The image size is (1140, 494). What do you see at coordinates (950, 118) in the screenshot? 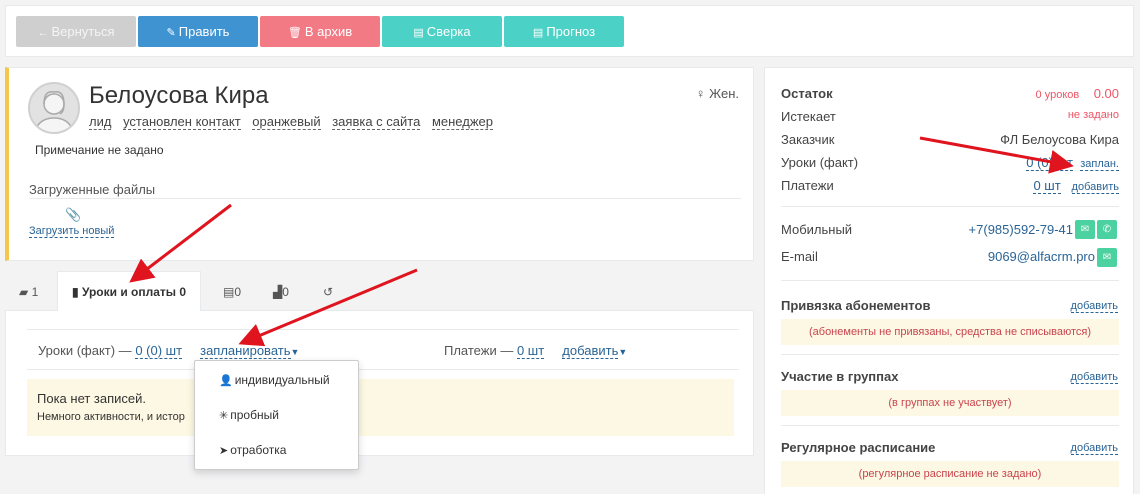
I see `expires-row: Истекает не задано` at bounding box center [950, 118].